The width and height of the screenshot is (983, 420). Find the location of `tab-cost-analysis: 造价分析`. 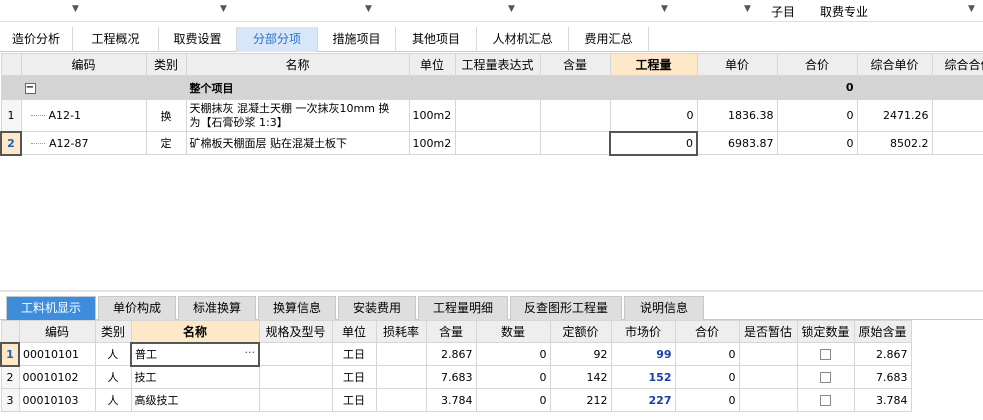

tab-cost-analysis: 造价分析 is located at coordinates (36, 39).